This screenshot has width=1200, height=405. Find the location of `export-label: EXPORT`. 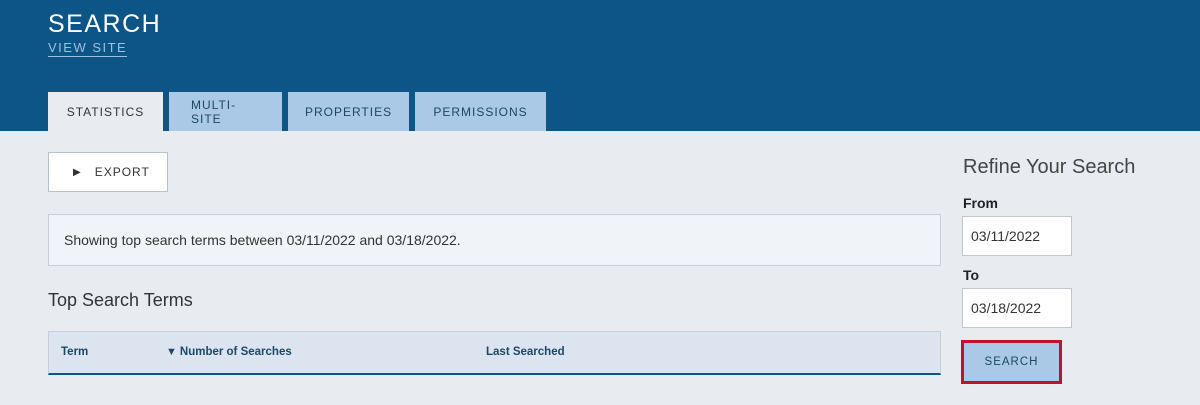

export-label: EXPORT is located at coordinates (122, 172).